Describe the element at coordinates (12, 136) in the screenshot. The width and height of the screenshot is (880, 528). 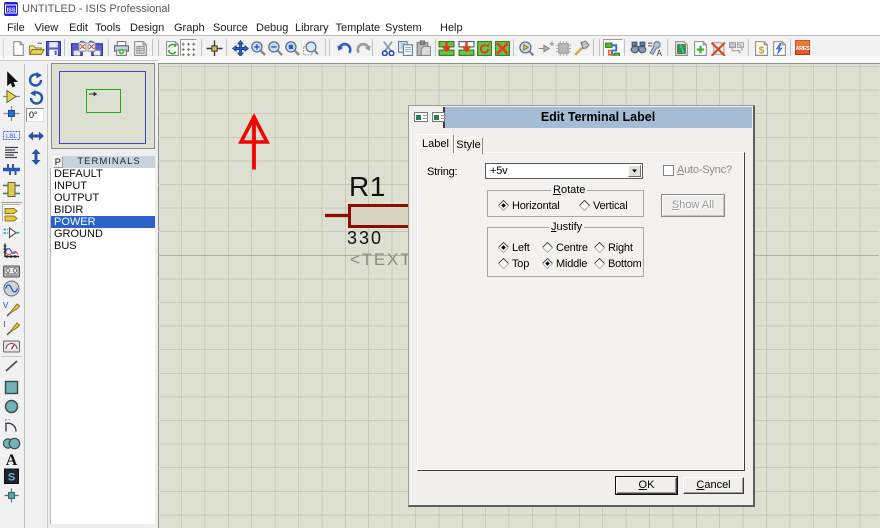
I see `svg-text: LBL` at that location.